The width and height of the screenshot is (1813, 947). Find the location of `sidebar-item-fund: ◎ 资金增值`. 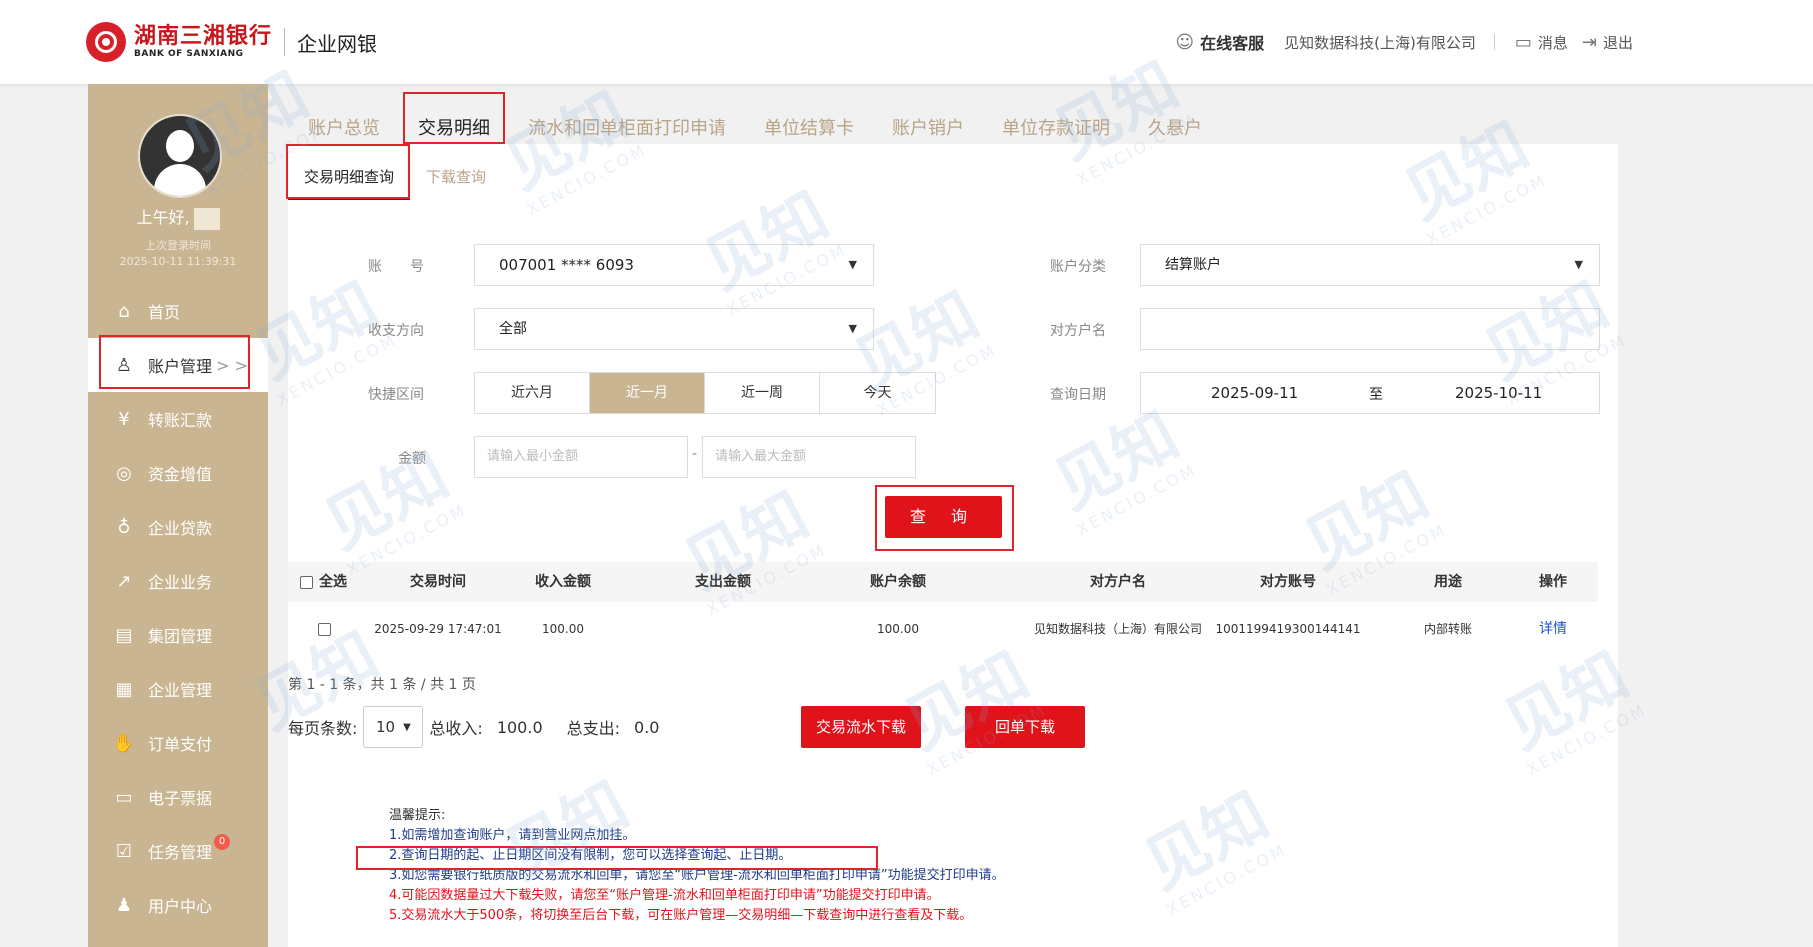

sidebar-item-fund: ◎ 资金增值 is located at coordinates (178, 473).